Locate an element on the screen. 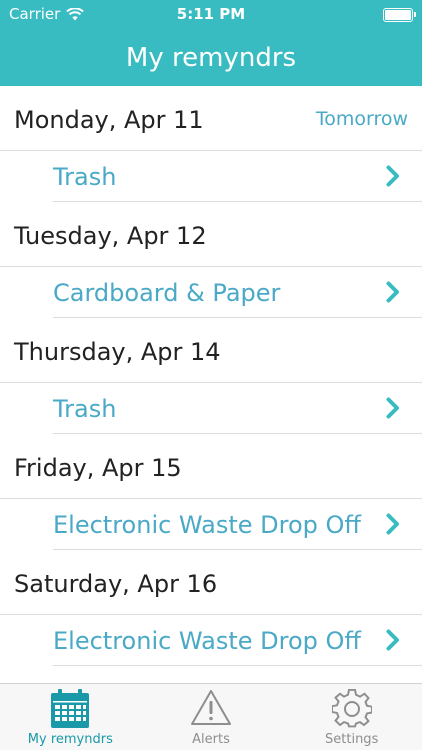  tab-label: Alerts is located at coordinates (211, 739).